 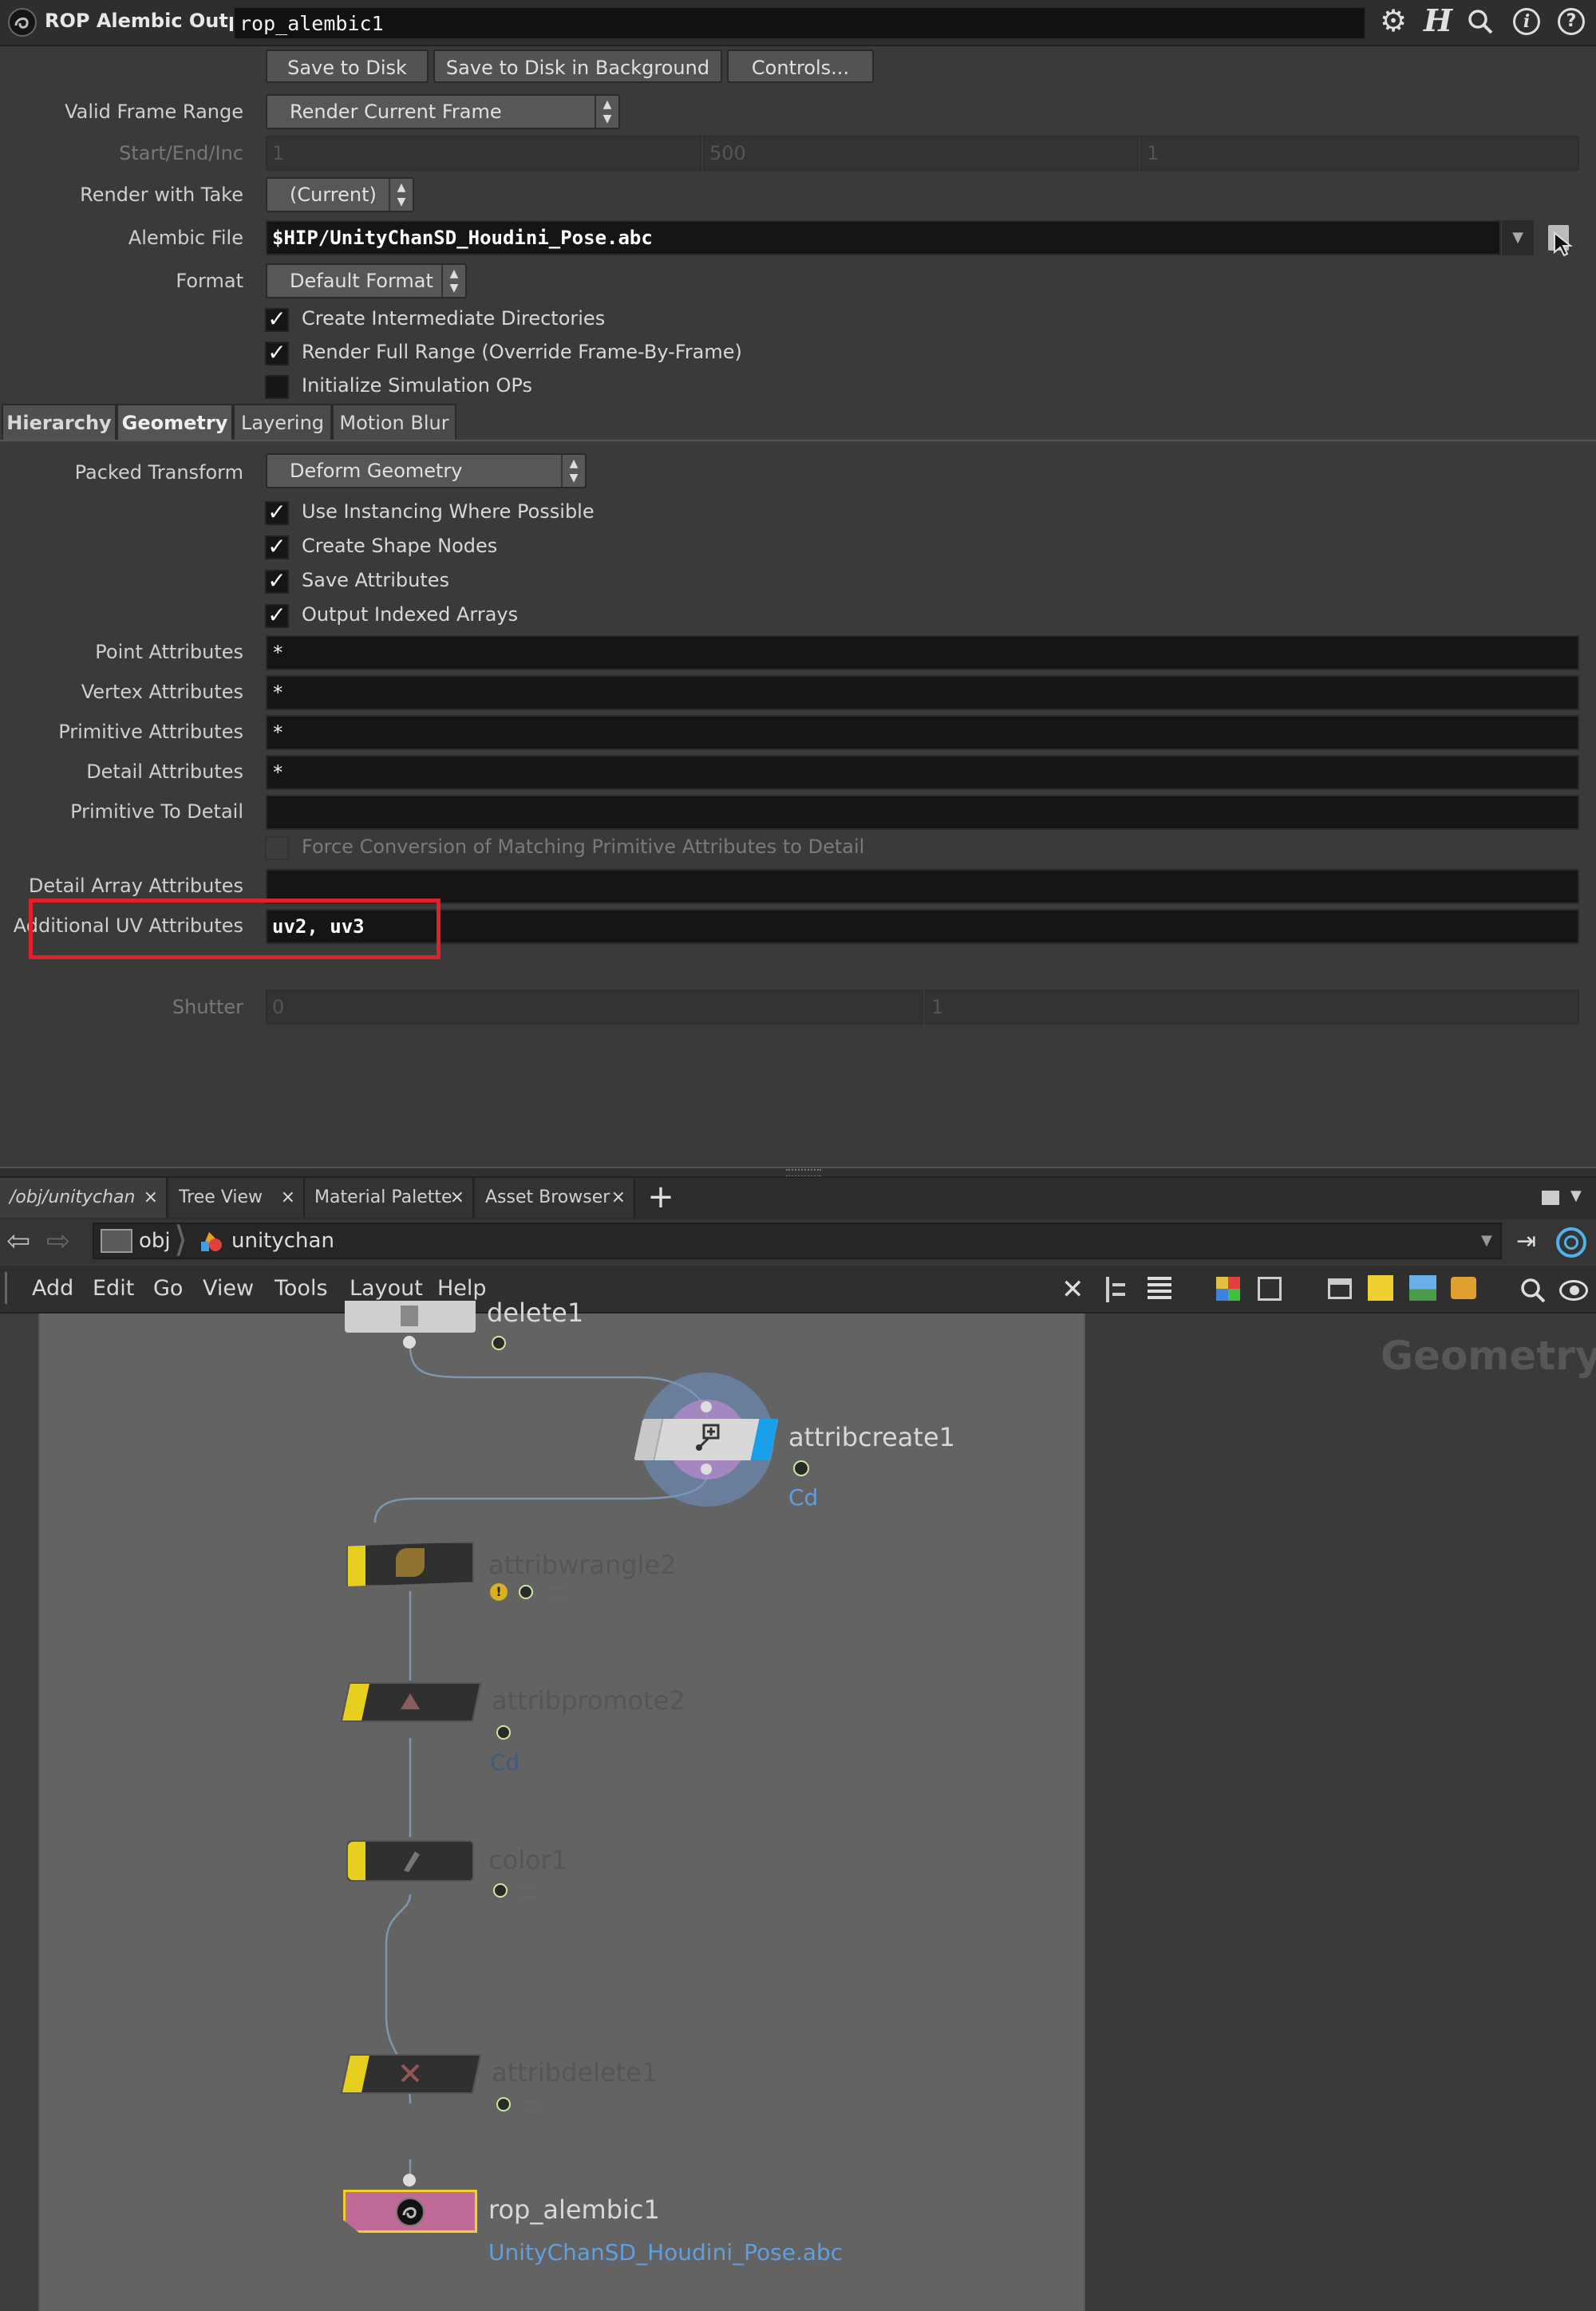 What do you see at coordinates (484, 154) in the screenshot?
I see `start-field: 1` at bounding box center [484, 154].